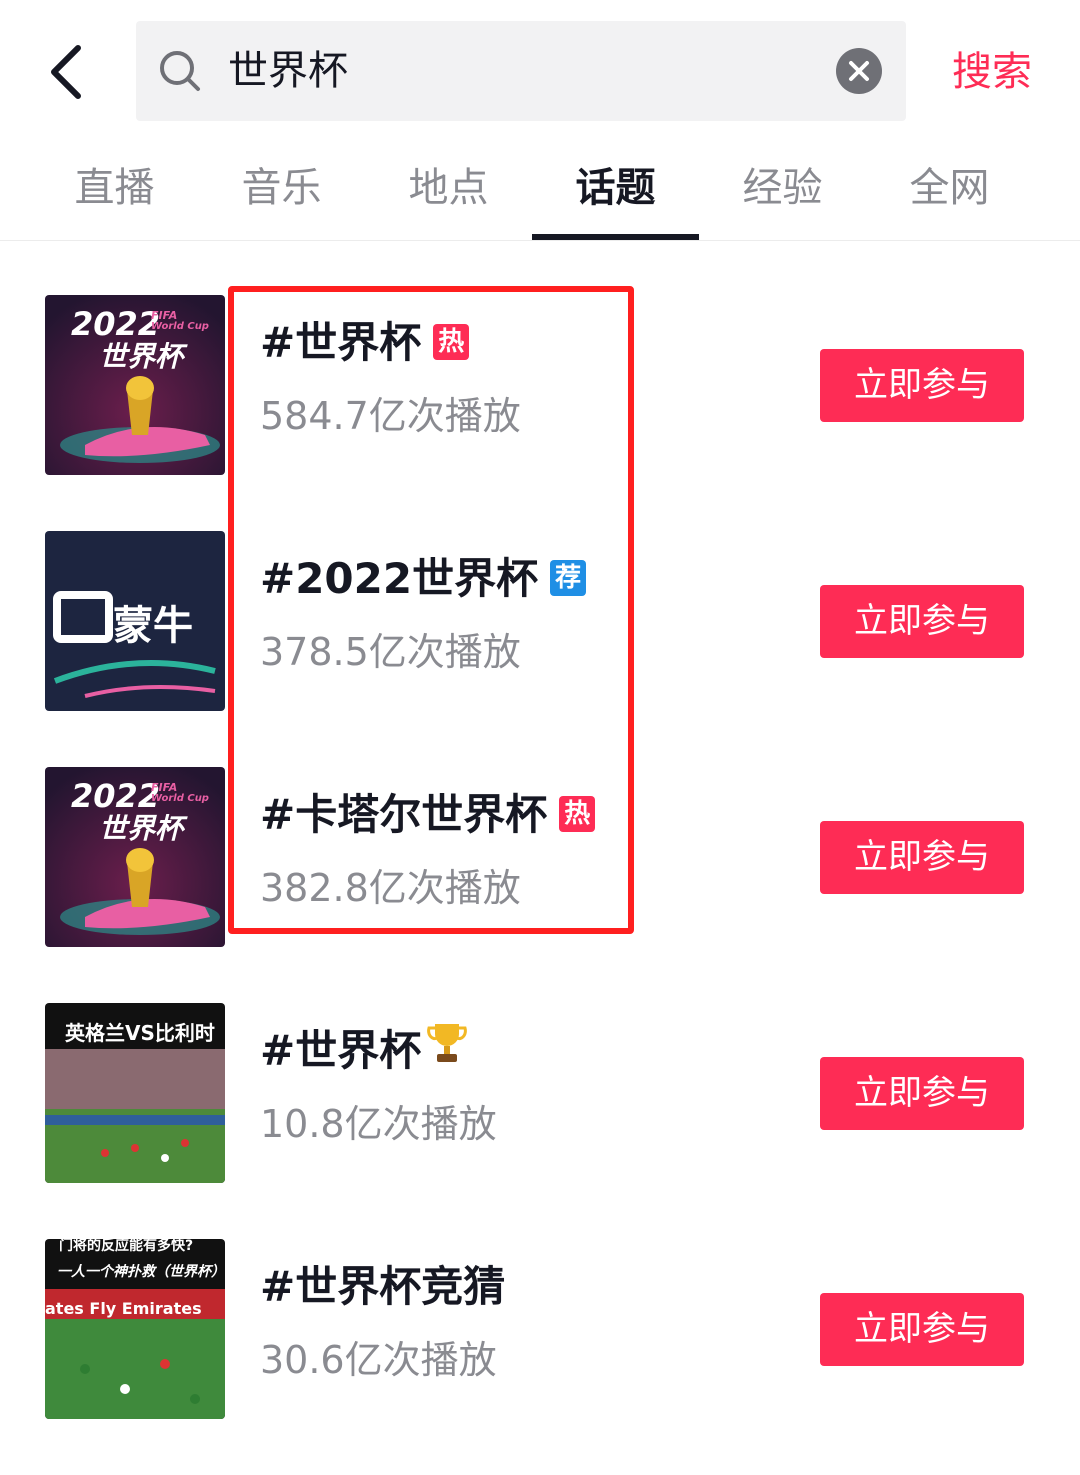 The width and height of the screenshot is (1080, 1475). I want to click on play-count: 378.5亿次播放, so click(390, 652).